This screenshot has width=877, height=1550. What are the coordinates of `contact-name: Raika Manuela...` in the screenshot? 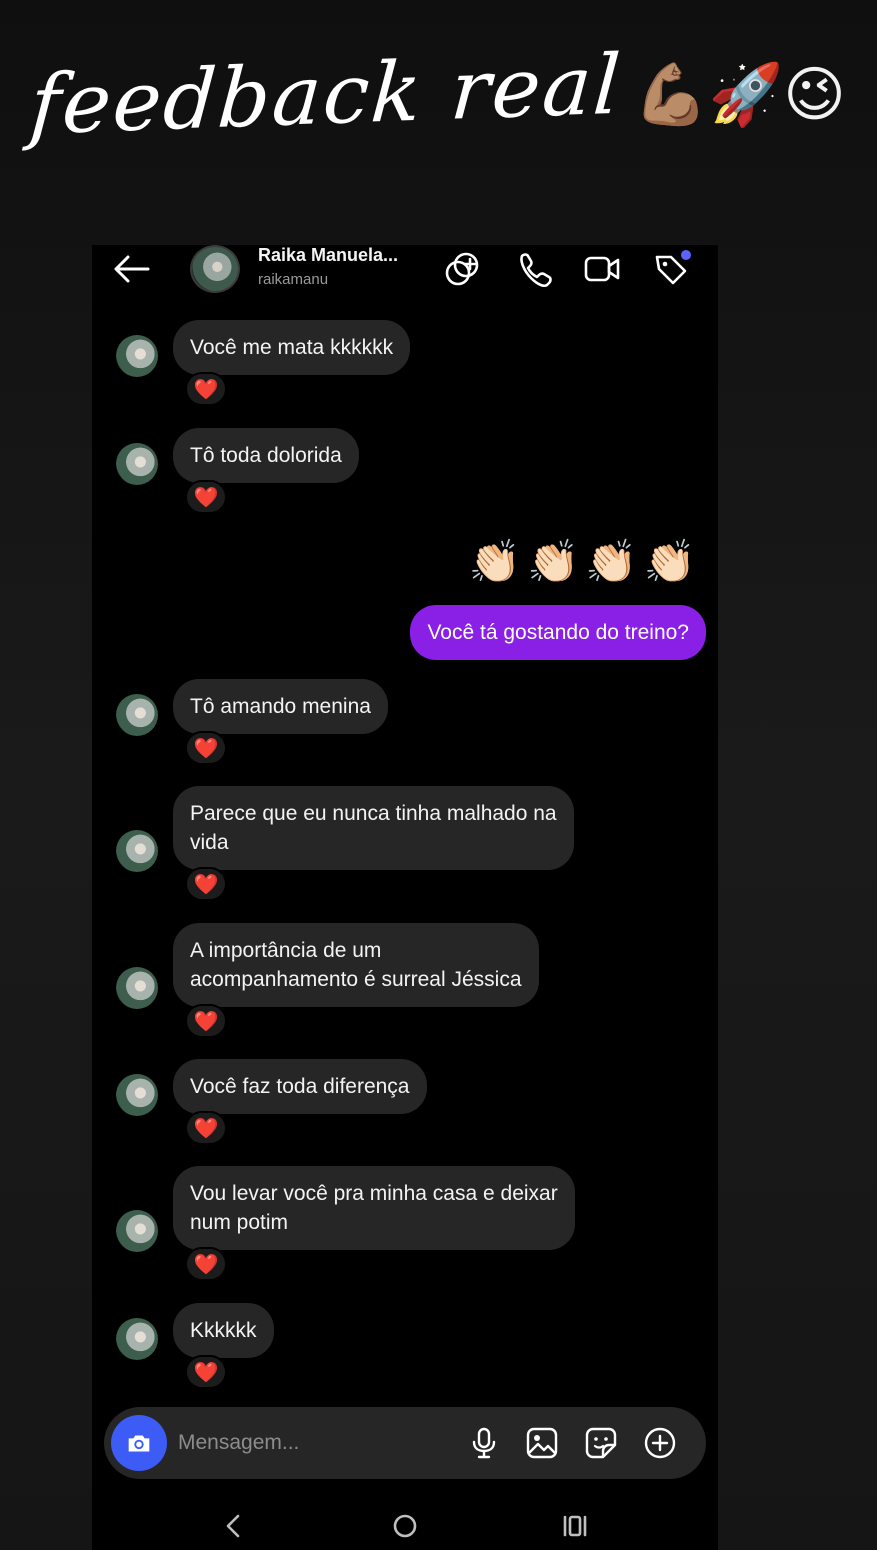 It's located at (328, 255).